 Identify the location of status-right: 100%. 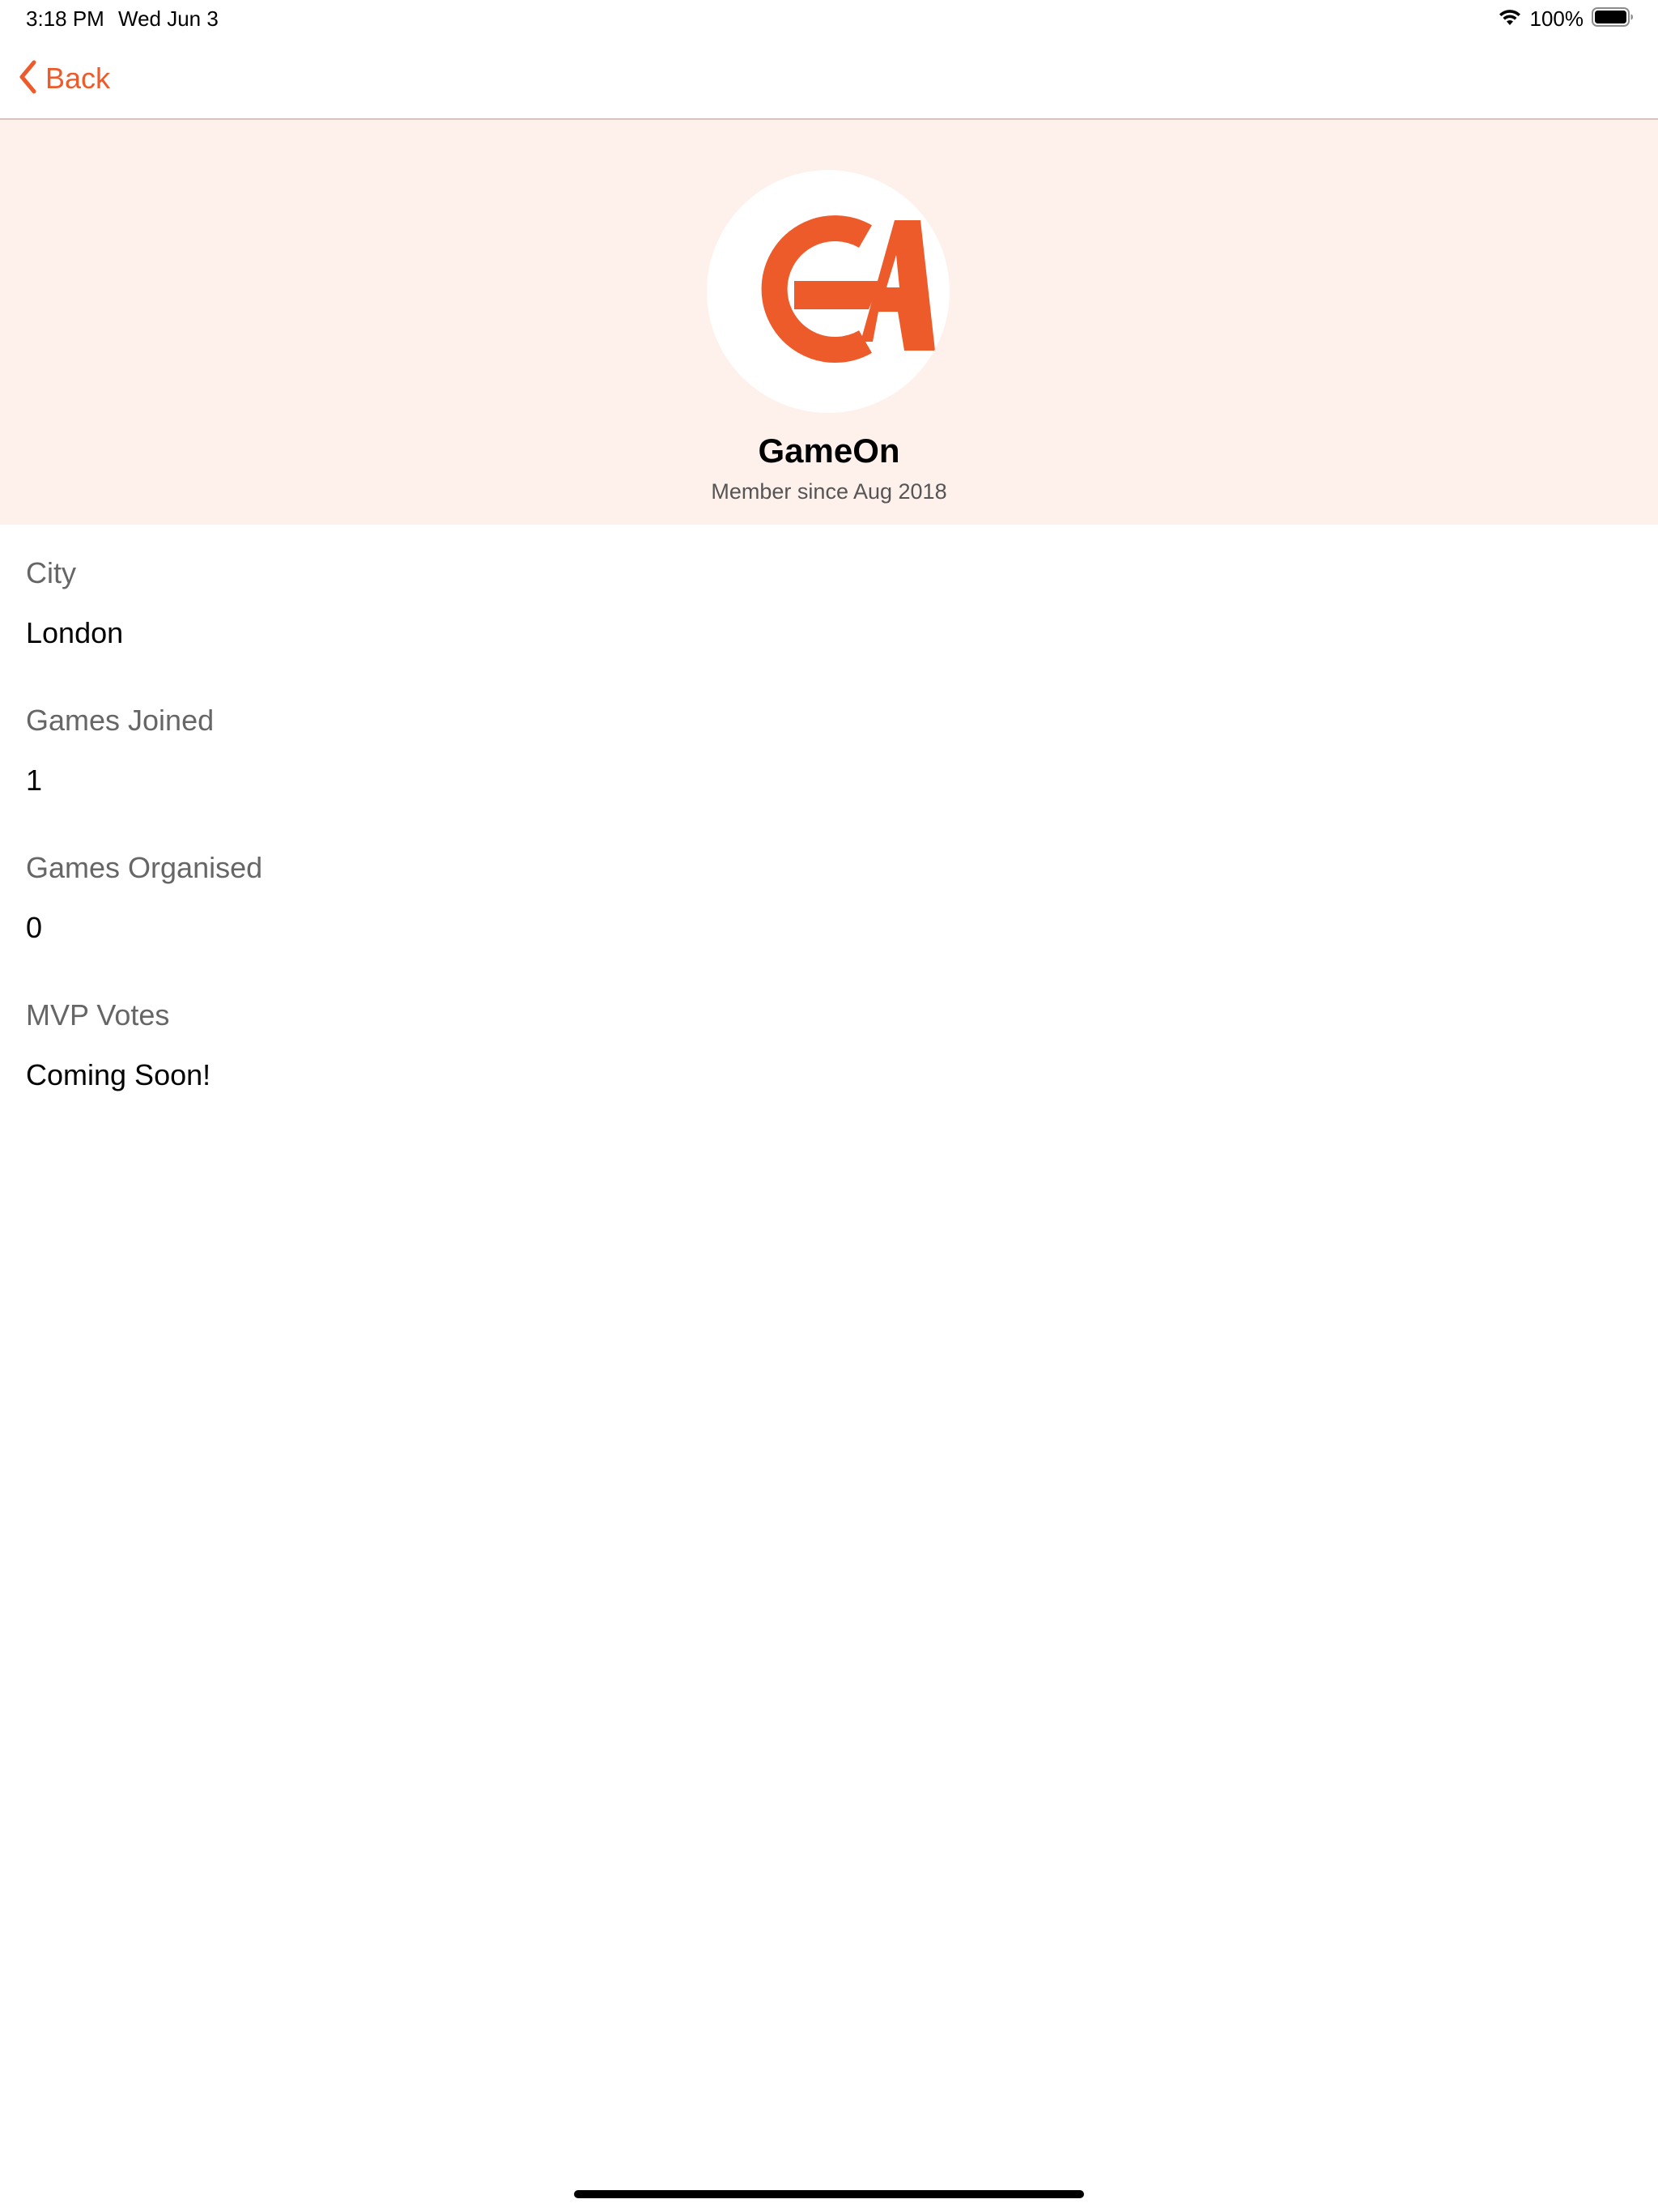
(1566, 19).